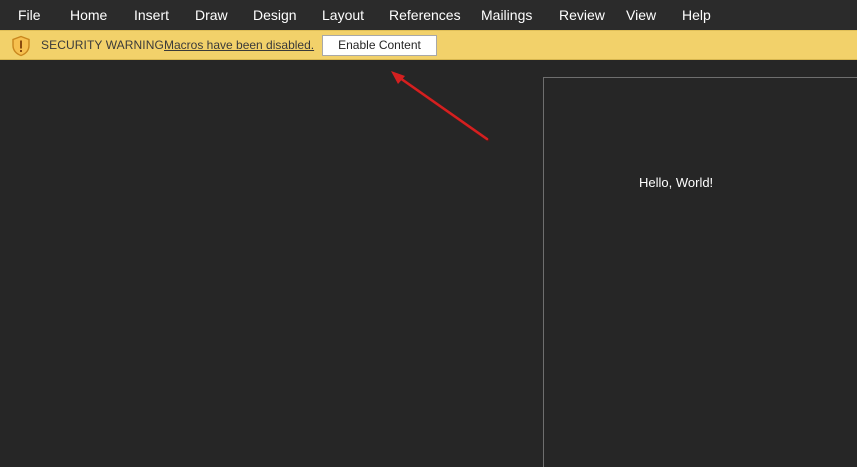  Describe the element at coordinates (582, 15) in the screenshot. I see `menu-review: Review` at that location.